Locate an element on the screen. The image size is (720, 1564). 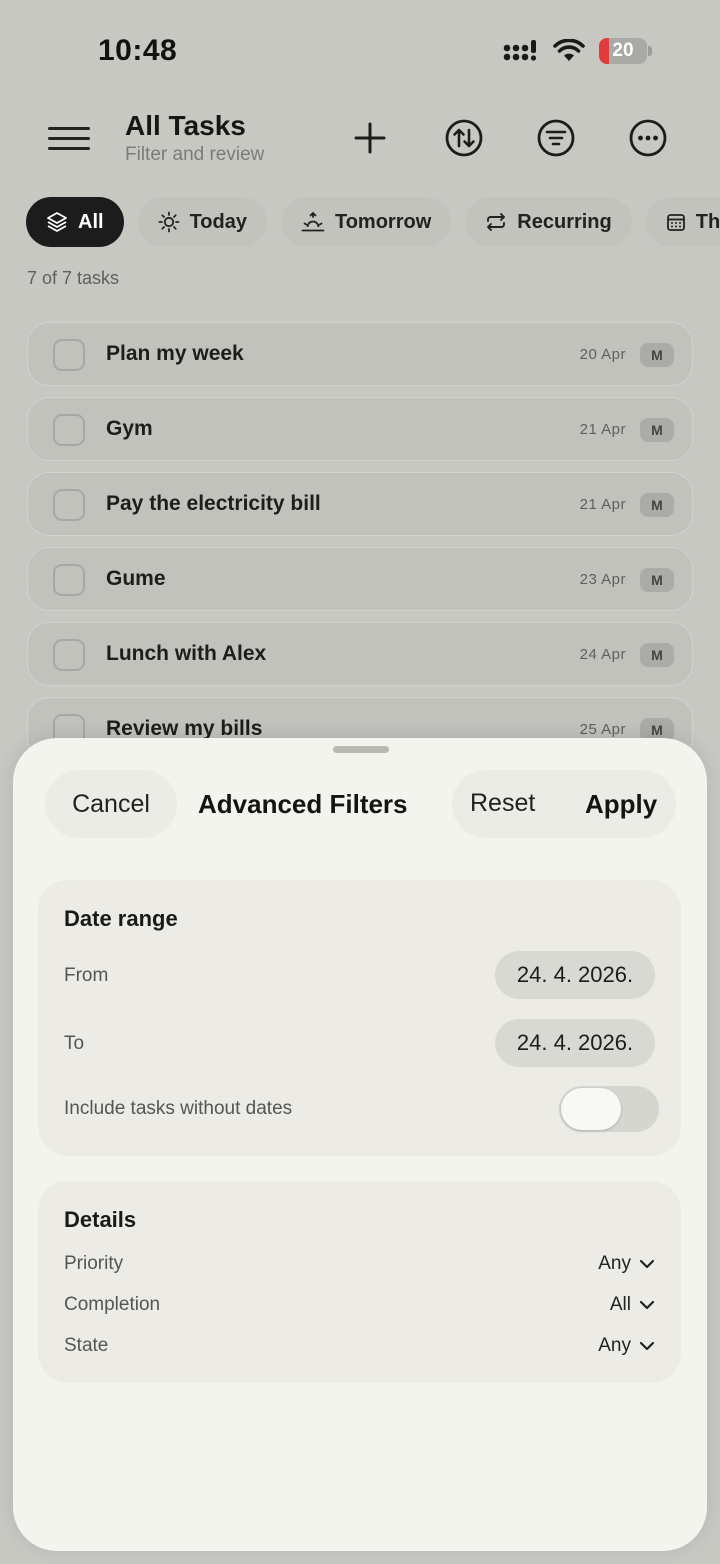
include-undated-toggle is located at coordinates (609, 1109).